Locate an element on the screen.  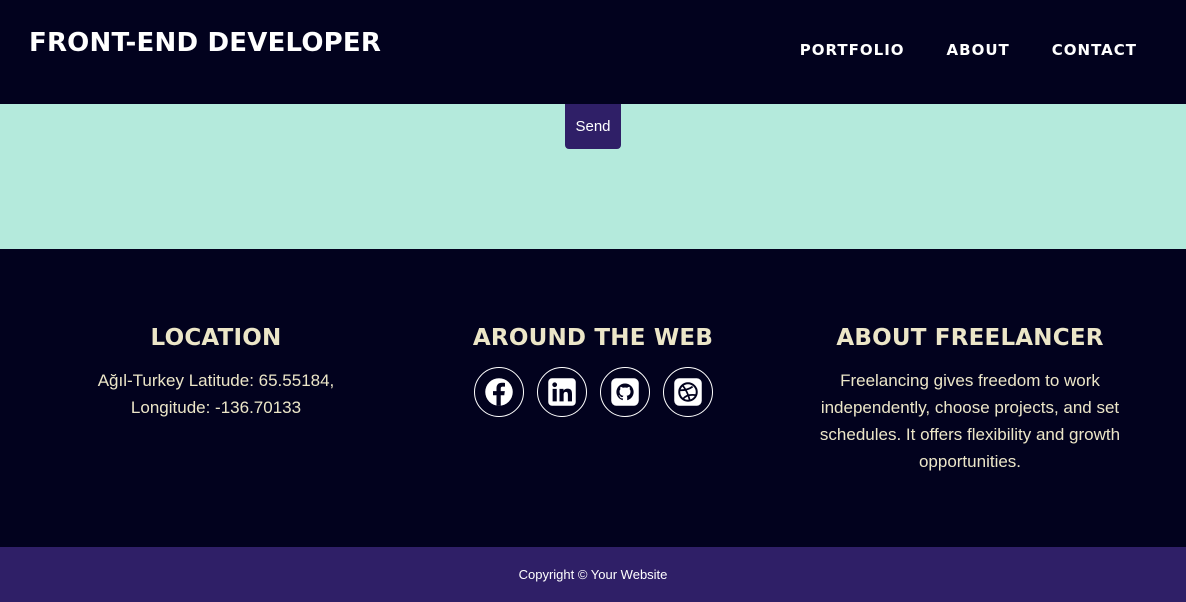
copyright-text: Copyright © Your Website is located at coordinates (593, 574).